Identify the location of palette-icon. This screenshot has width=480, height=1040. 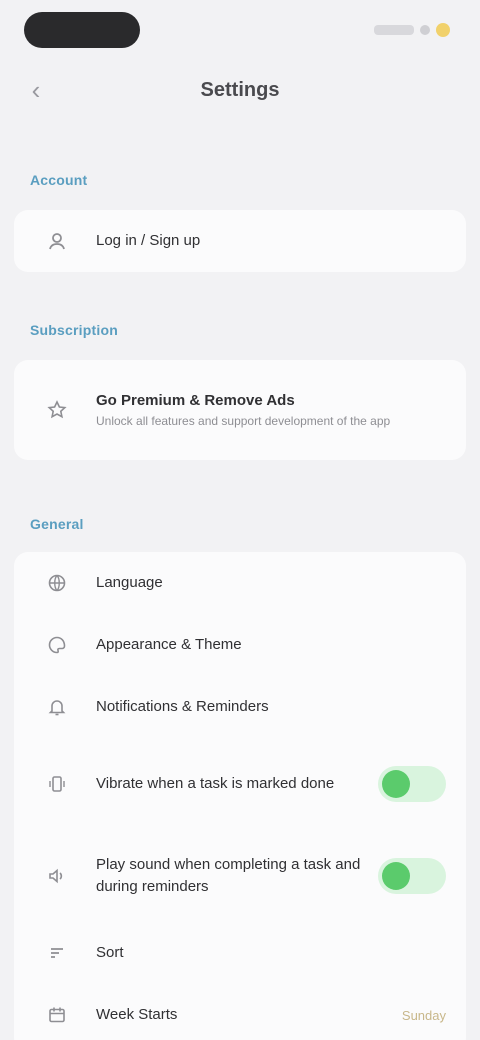
(57, 645).